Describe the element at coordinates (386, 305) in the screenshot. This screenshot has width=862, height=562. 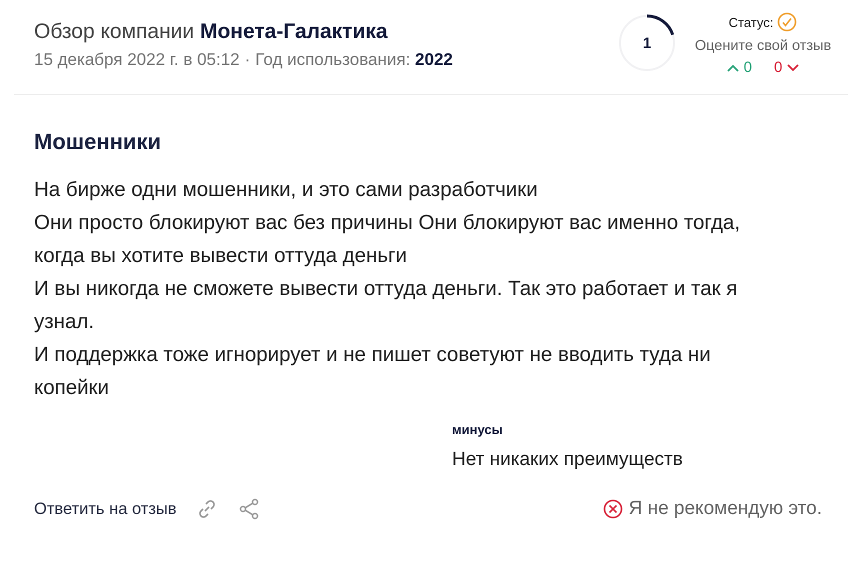
I see `review-paragraph: И вы никогда не сможете вывести оттуда деньги. Так это работает и так я узнал.` at that location.